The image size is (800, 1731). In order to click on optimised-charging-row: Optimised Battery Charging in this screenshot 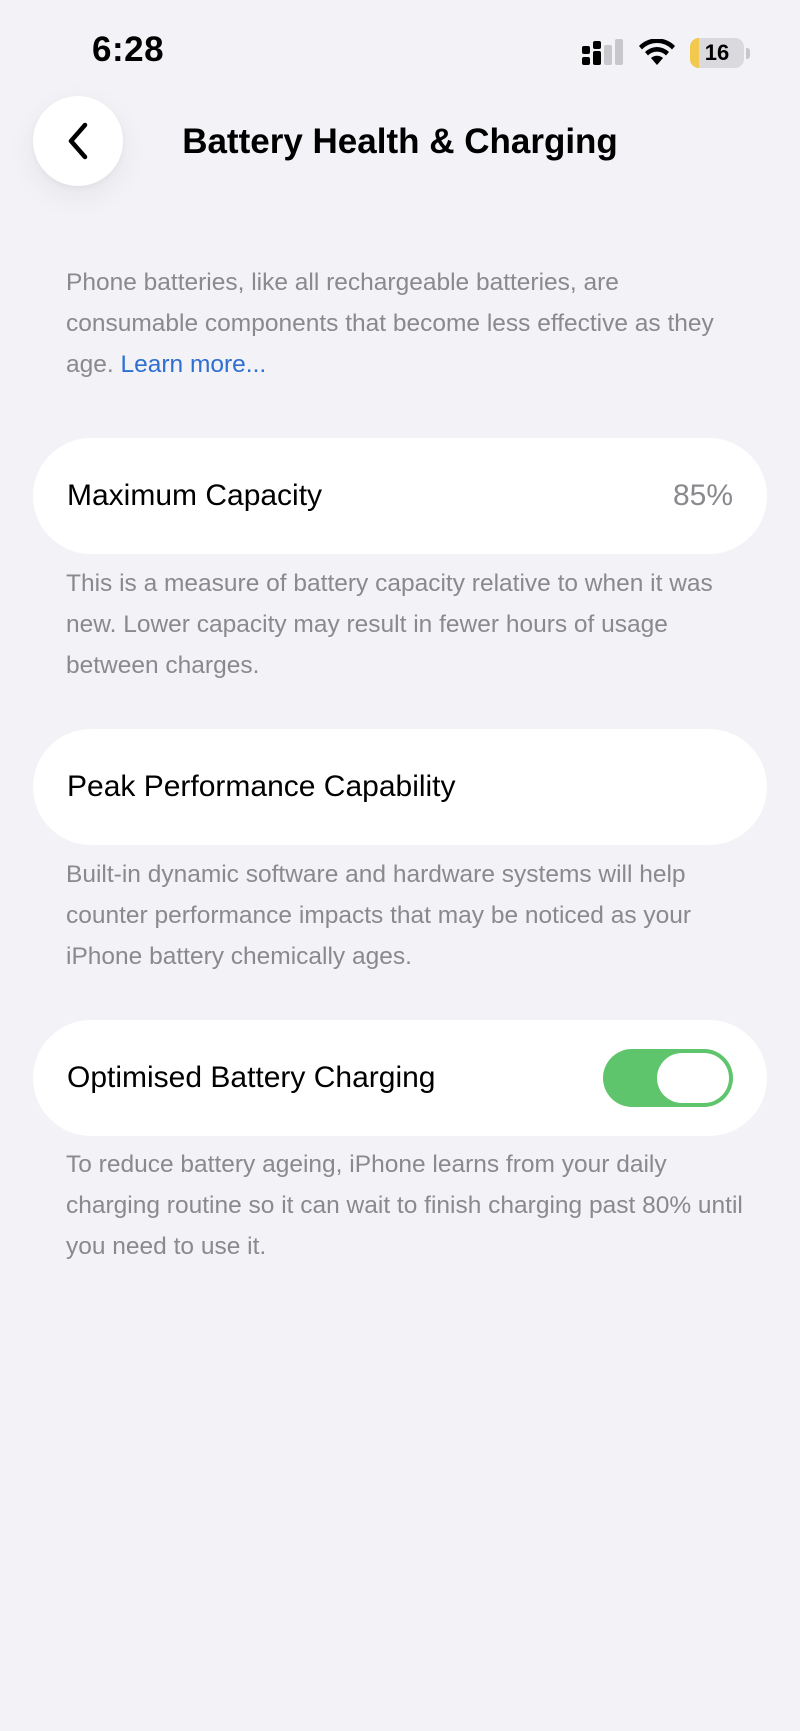, I will do `click(400, 1078)`.